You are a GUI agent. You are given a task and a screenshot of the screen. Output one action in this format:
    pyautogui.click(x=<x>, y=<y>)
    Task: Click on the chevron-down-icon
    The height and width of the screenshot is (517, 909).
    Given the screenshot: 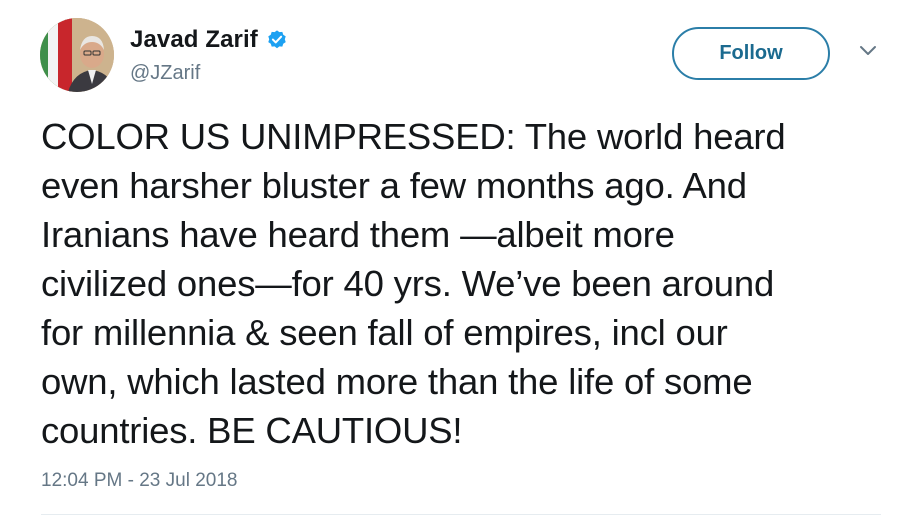 What is the action you would take?
    pyautogui.click(x=868, y=51)
    